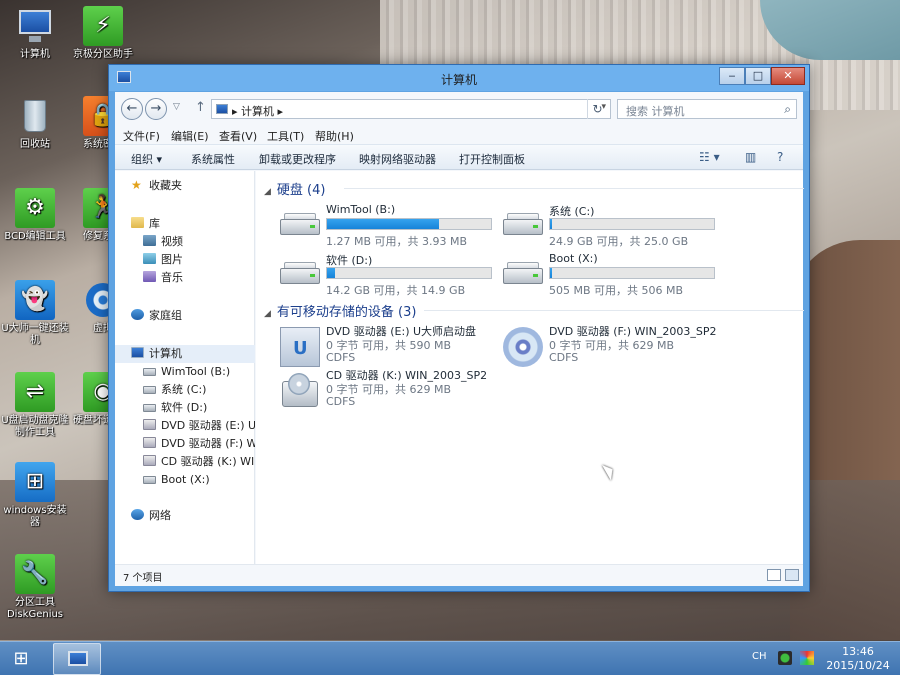  What do you see at coordinates (792, 575) in the screenshot?
I see `large-icons-view-icon` at bounding box center [792, 575].